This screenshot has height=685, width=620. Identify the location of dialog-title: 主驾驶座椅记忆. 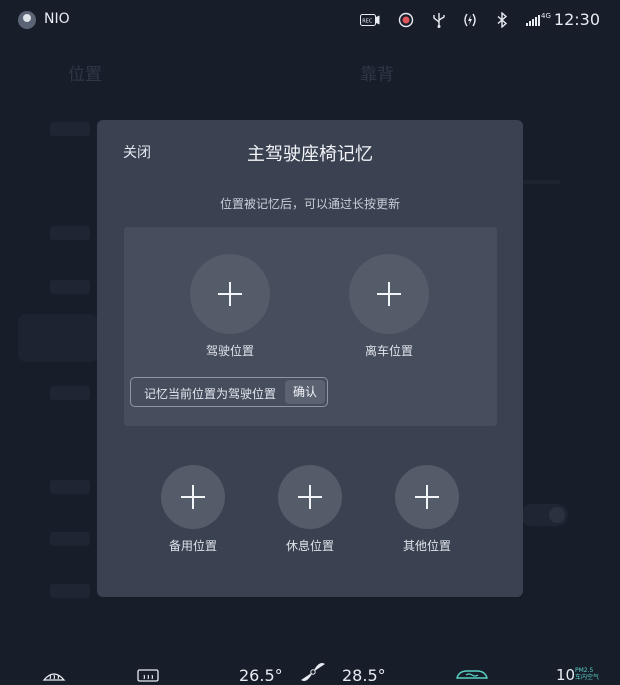
(310, 154).